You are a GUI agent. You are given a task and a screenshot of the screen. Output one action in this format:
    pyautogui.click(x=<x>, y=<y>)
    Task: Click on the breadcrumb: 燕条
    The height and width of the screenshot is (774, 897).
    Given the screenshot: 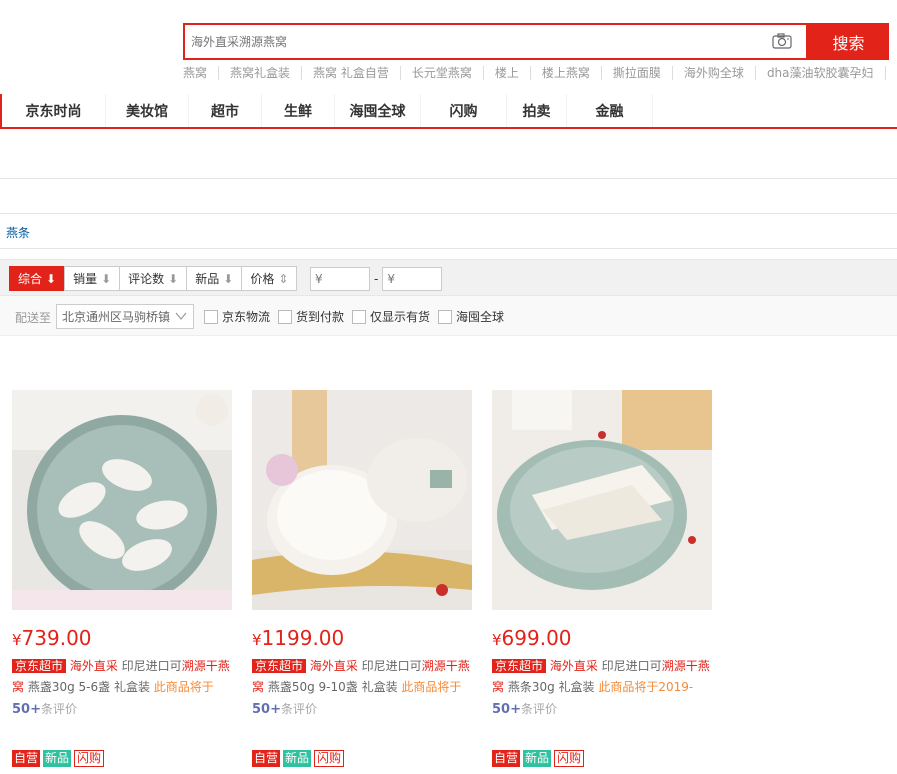 What is the action you would take?
    pyautogui.click(x=18, y=232)
    